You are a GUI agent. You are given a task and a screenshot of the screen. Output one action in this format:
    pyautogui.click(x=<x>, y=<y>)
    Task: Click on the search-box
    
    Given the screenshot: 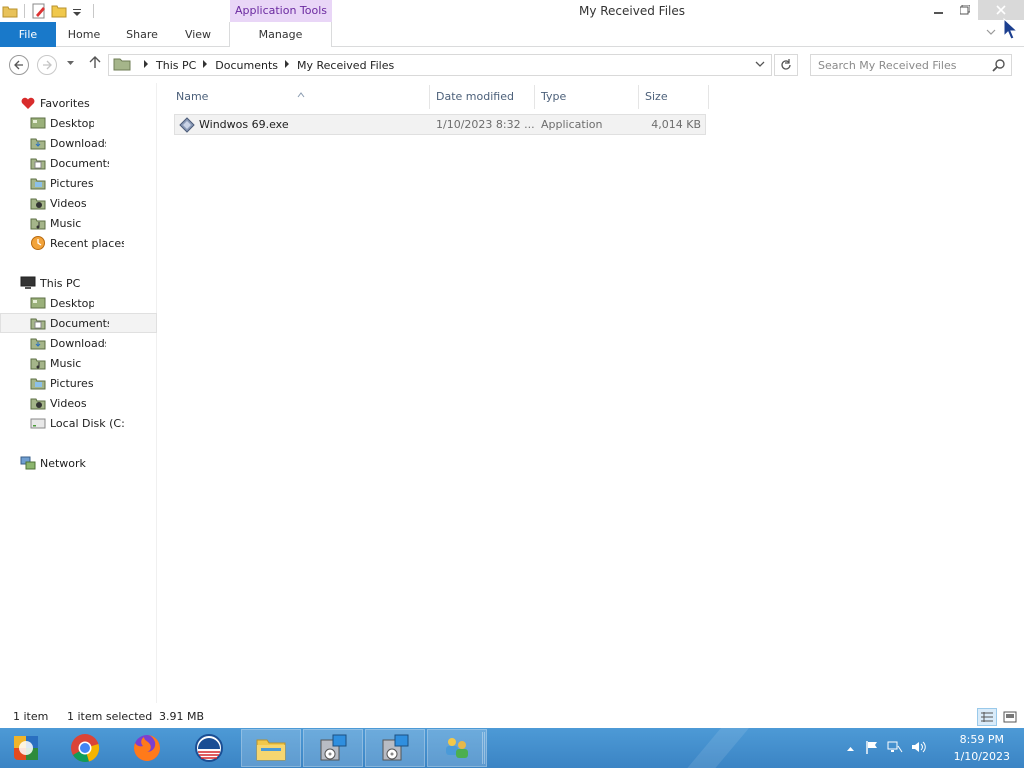 What is the action you would take?
    pyautogui.click(x=911, y=65)
    